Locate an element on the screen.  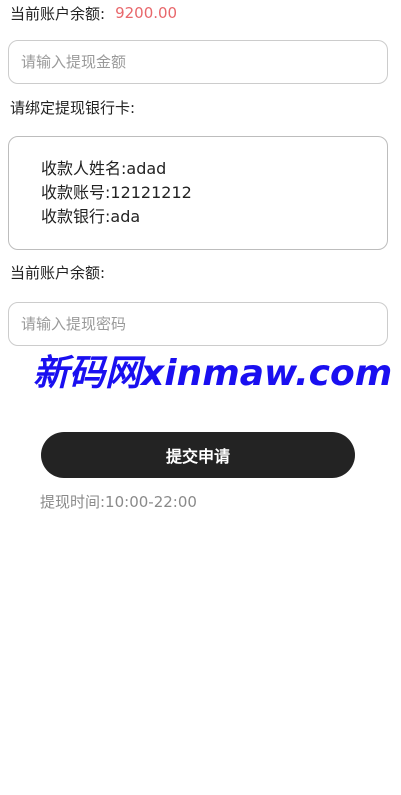
payee-account: 收款账号:12121212 is located at coordinates (116, 192).